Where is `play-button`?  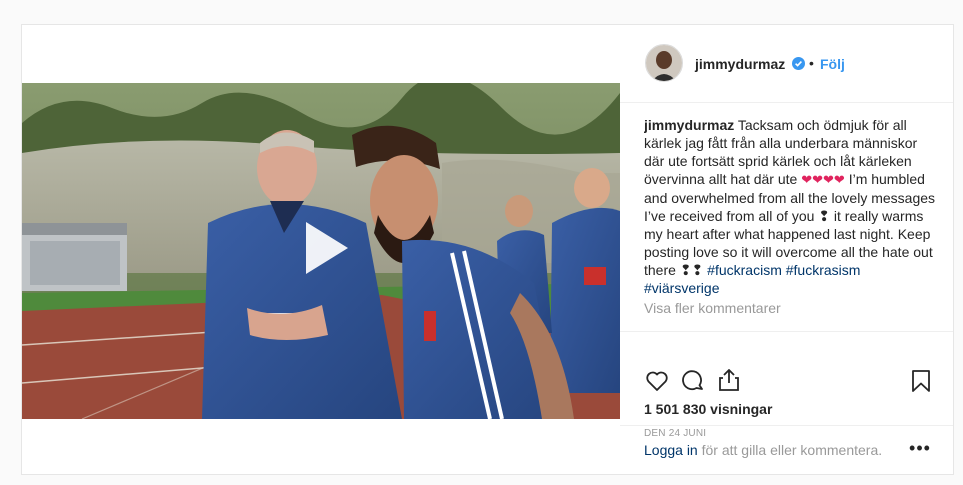
play-button is located at coordinates (322, 248).